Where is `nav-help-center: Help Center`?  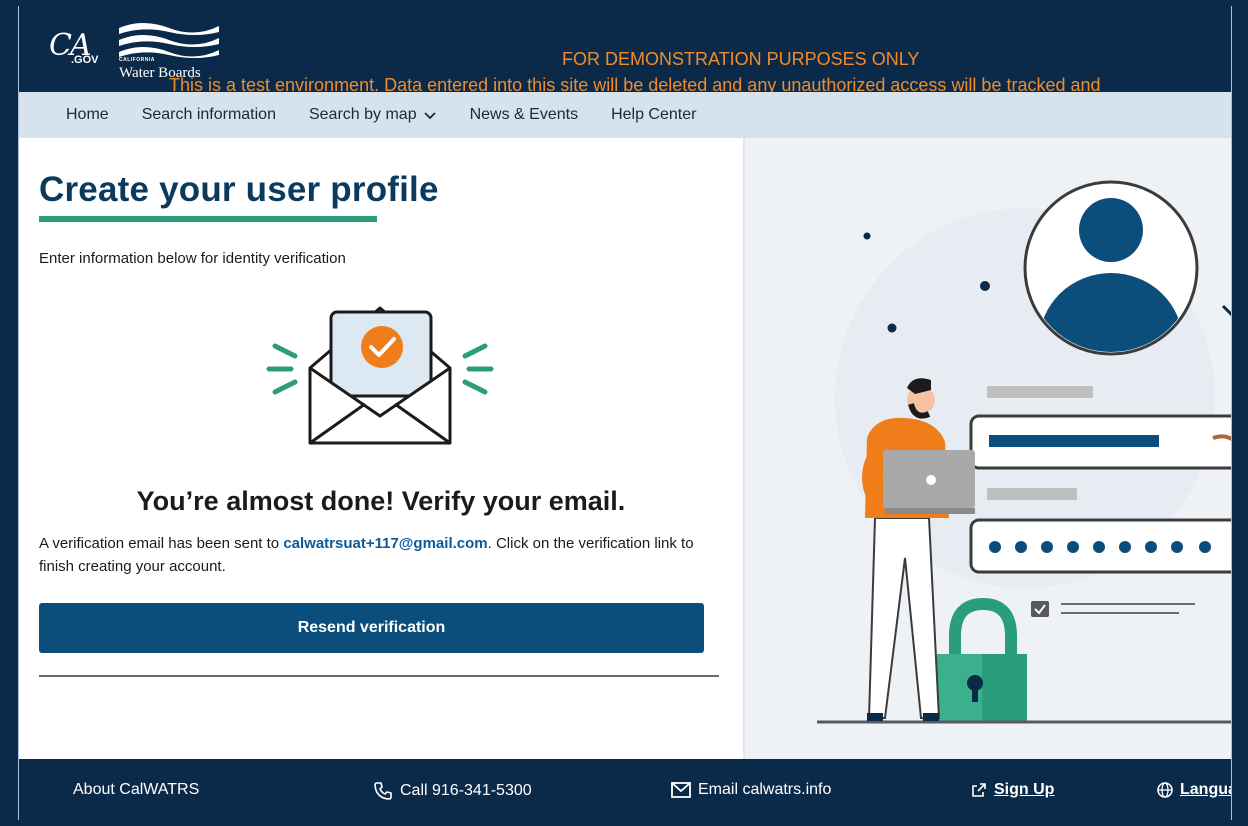
nav-help-center: Help Center is located at coordinates (653, 115).